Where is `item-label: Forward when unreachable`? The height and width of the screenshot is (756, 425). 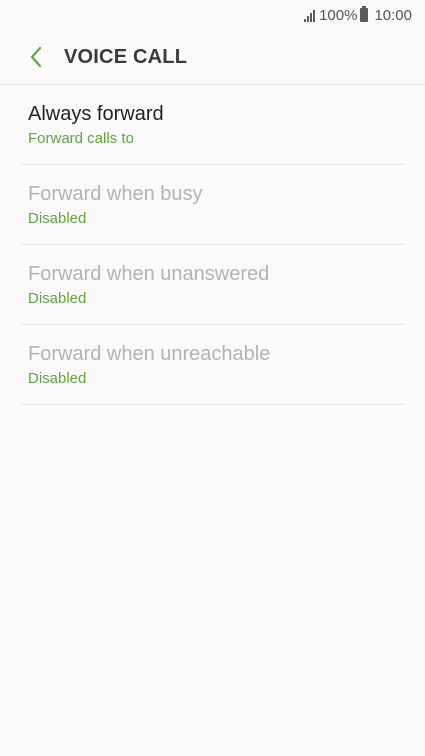 item-label: Forward when unreachable is located at coordinates (149, 353).